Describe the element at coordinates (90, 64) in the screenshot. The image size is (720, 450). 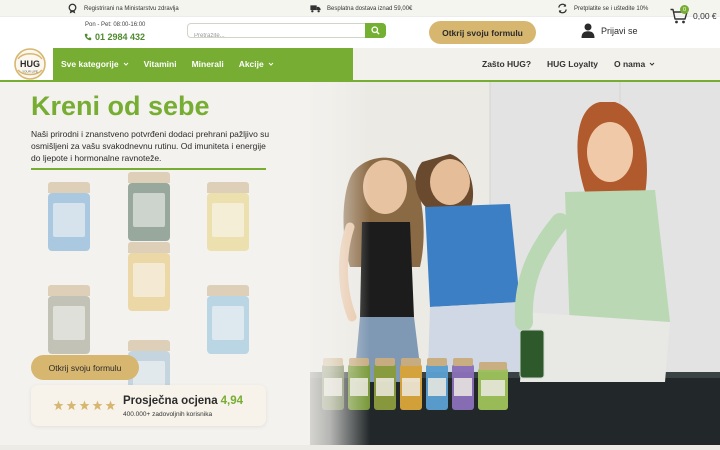
I see `nav-label: Sve kategorije` at that location.